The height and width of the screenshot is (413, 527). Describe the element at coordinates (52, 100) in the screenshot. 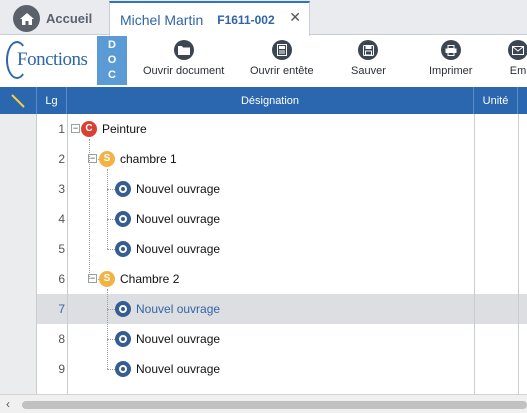

I see `column-header-lg: Lg` at that location.